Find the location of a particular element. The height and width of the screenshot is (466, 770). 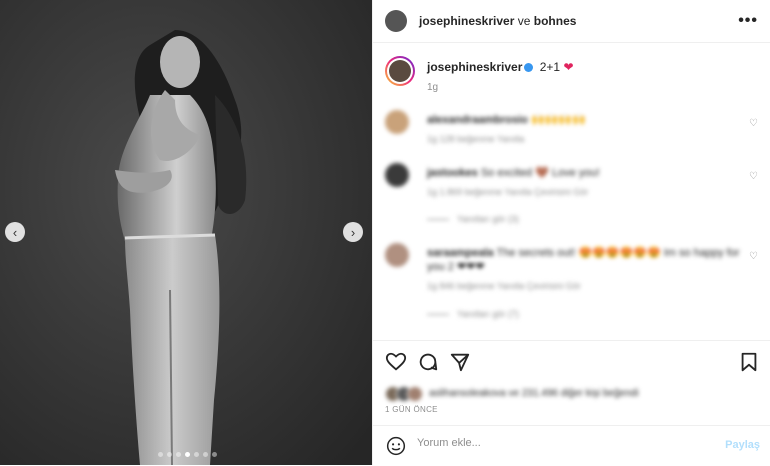

post-header: josephineskriver ve bohnes ••• is located at coordinates (571, 21).